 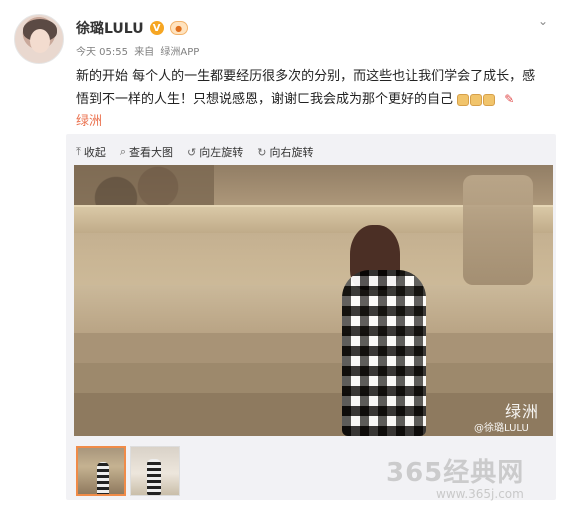 I want to click on pen-icon: ✎, so click(x=509, y=99).